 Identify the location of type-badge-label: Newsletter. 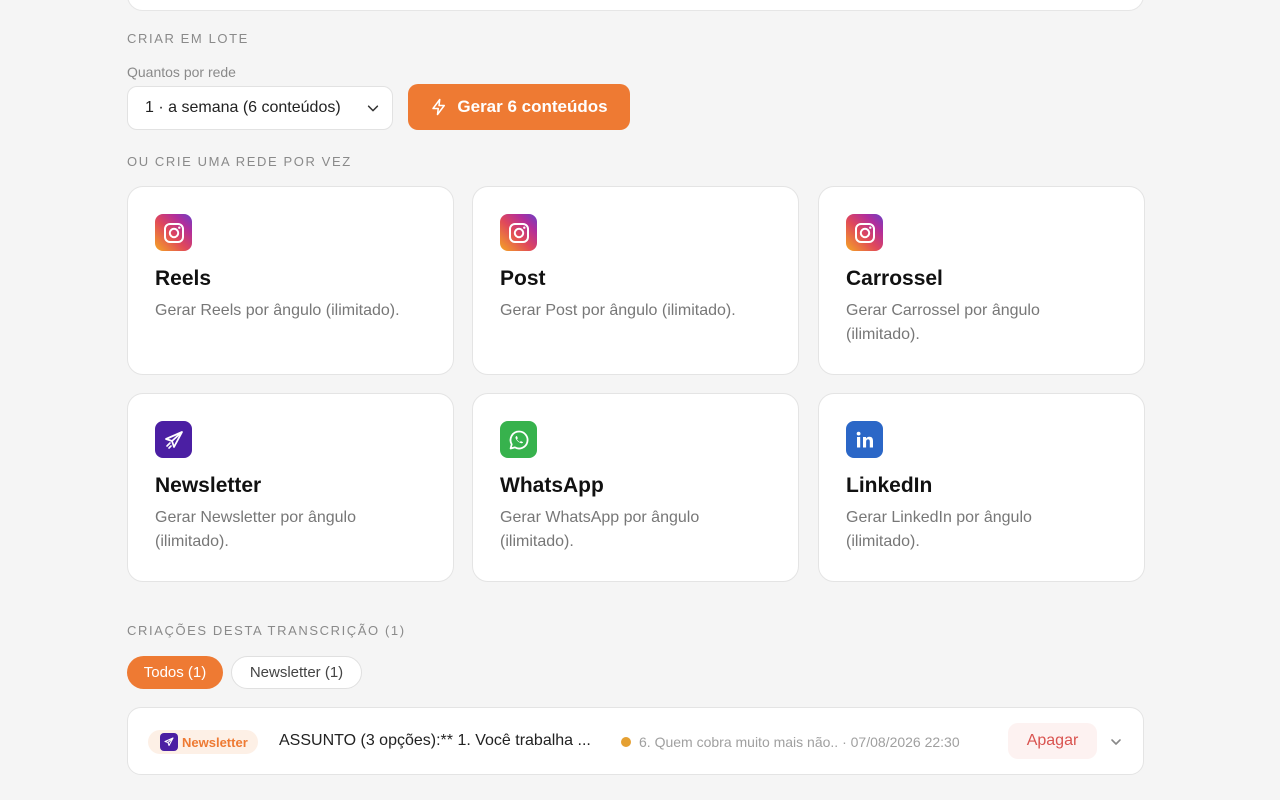
(215, 742).